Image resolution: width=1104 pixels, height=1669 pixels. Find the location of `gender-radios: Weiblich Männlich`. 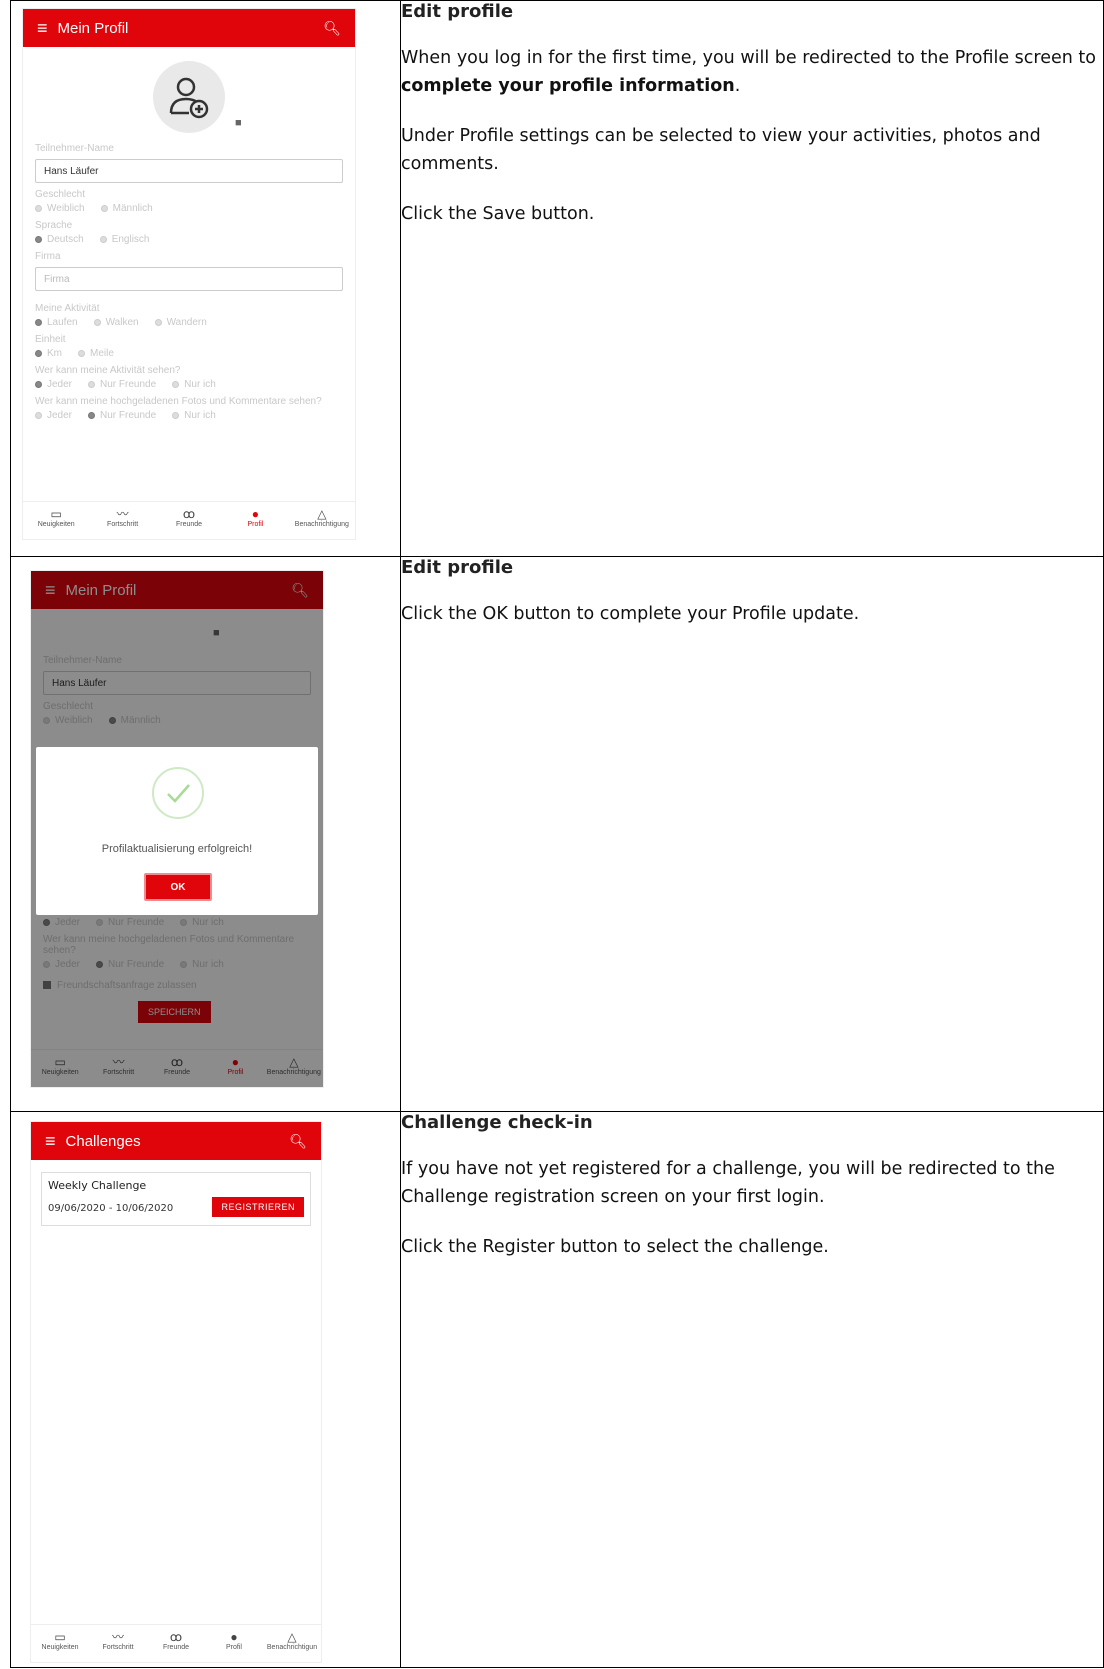

gender-radios: Weiblich Männlich is located at coordinates (189, 208).